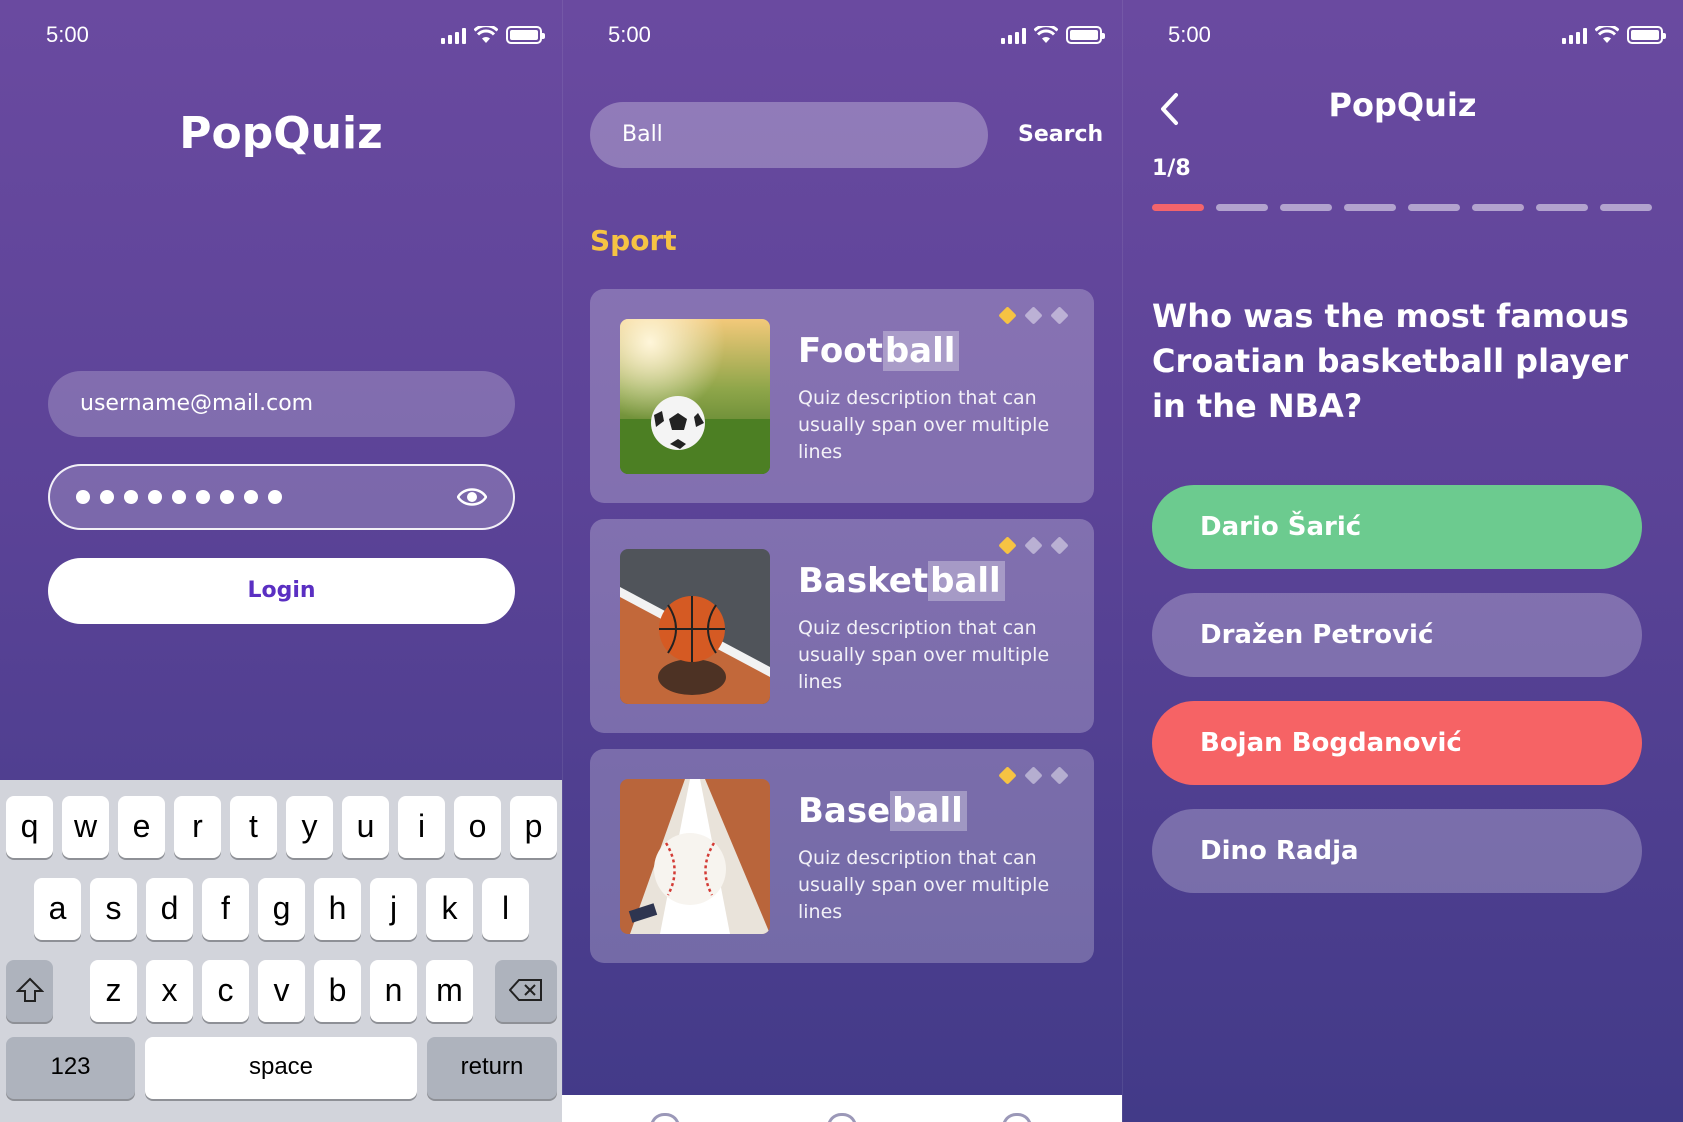  Describe the element at coordinates (789, 135) in the screenshot. I see `search-input: Ball` at that location.